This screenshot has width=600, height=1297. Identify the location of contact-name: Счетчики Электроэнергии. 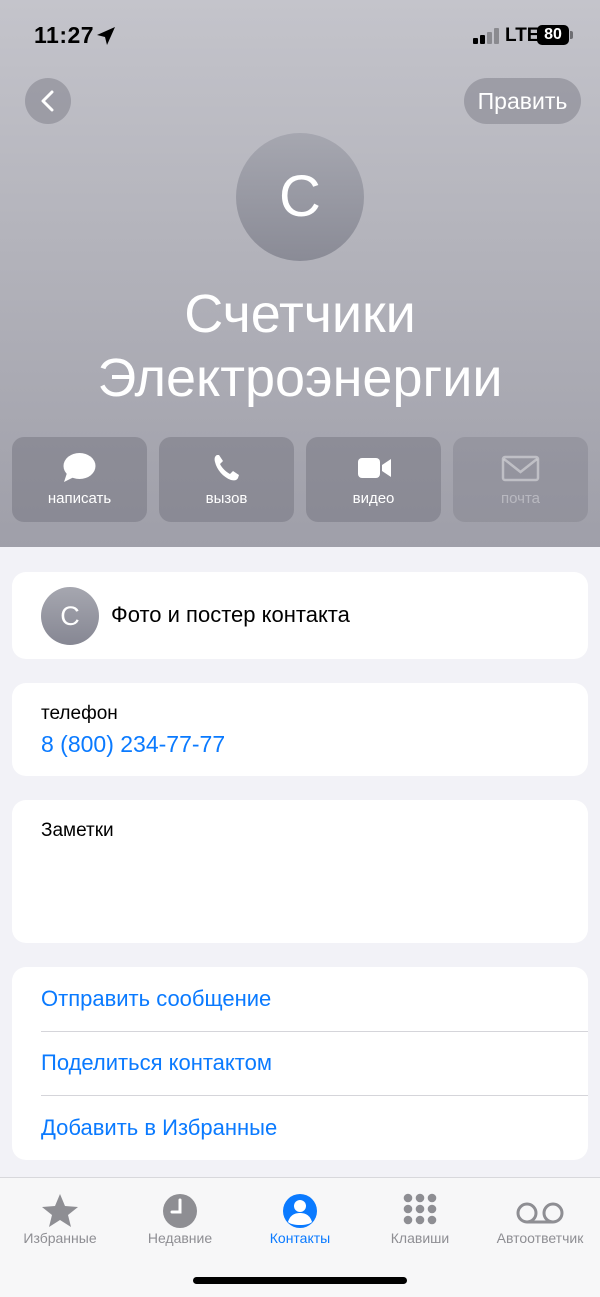
(300, 346).